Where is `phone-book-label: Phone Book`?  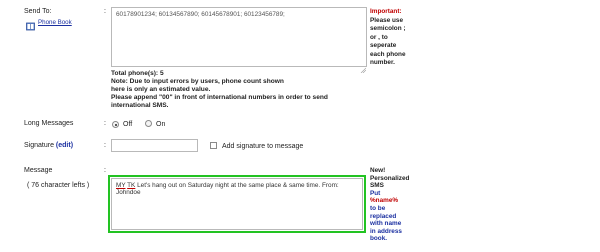 phone-book-label: Phone Book is located at coordinates (55, 22).